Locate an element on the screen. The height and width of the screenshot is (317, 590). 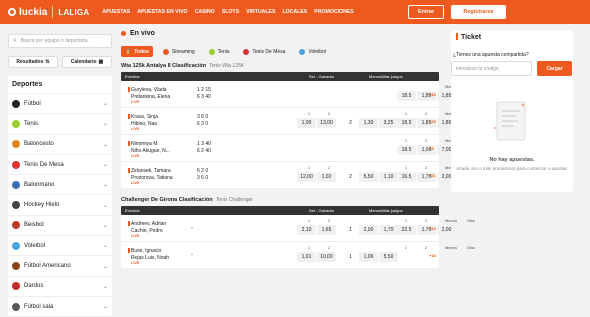
nav-apuestas: APUESTAS is located at coordinates (116, 12).